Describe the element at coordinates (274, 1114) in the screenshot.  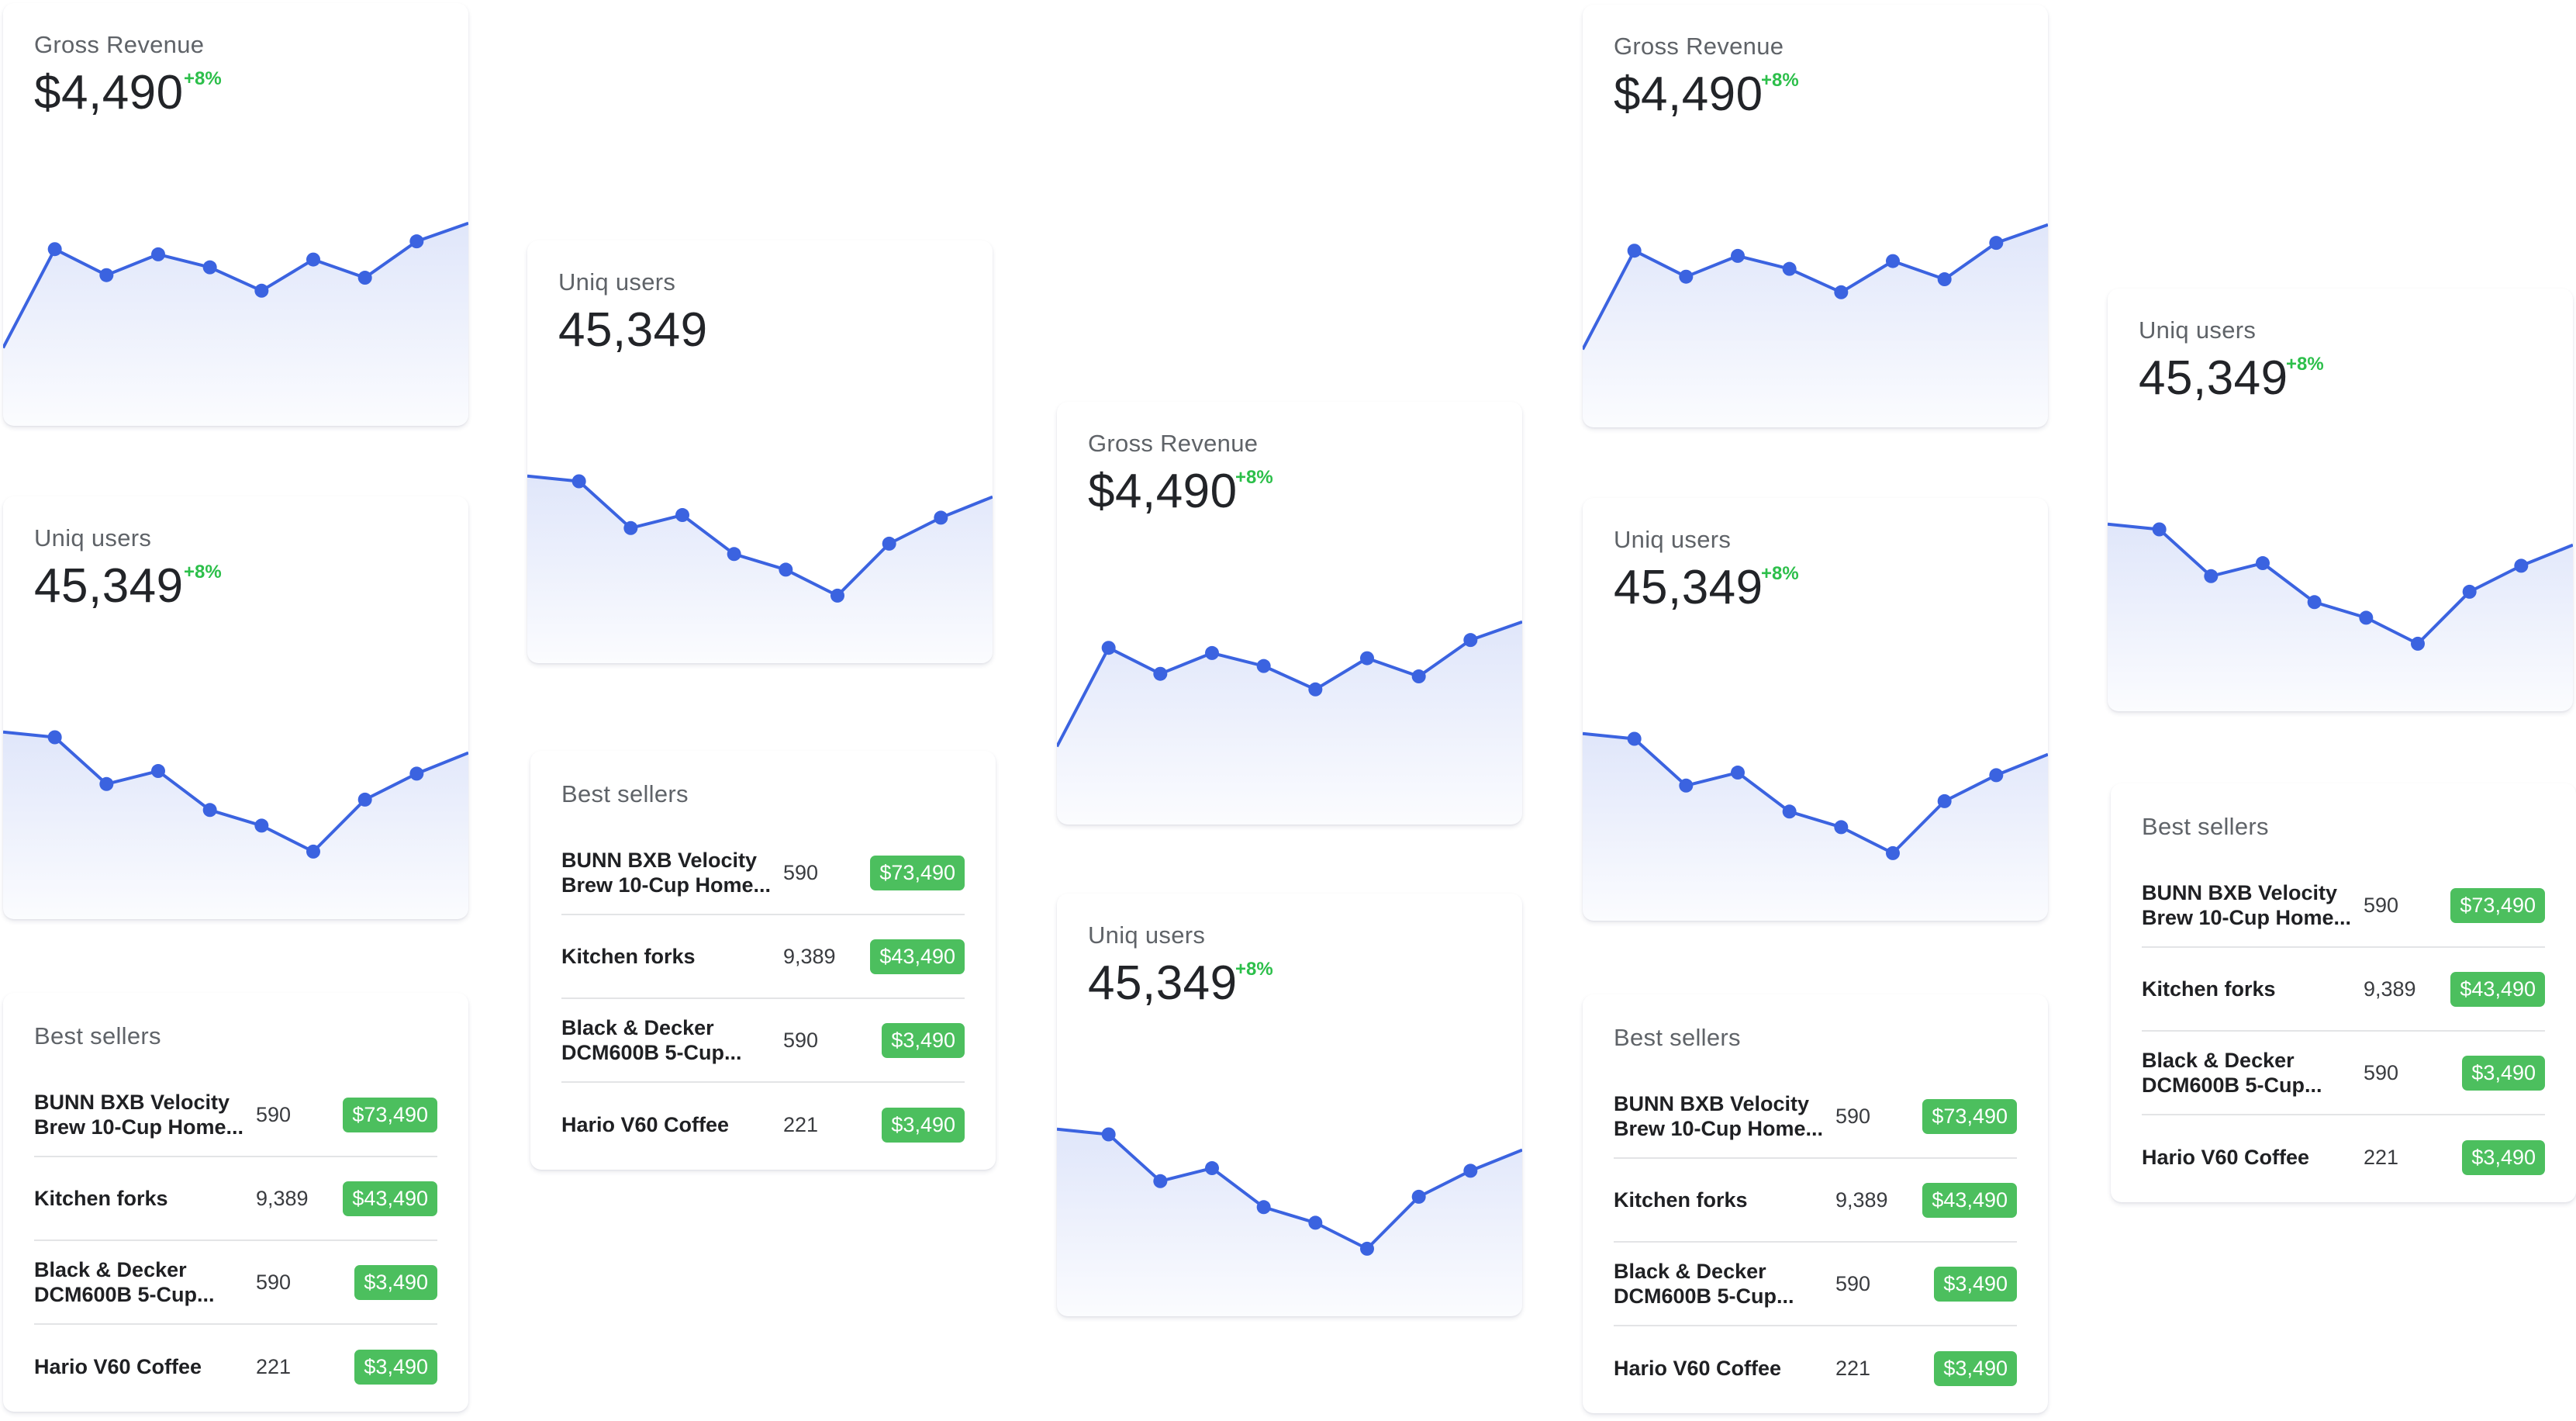
I see `product-quantity: 590` at that location.